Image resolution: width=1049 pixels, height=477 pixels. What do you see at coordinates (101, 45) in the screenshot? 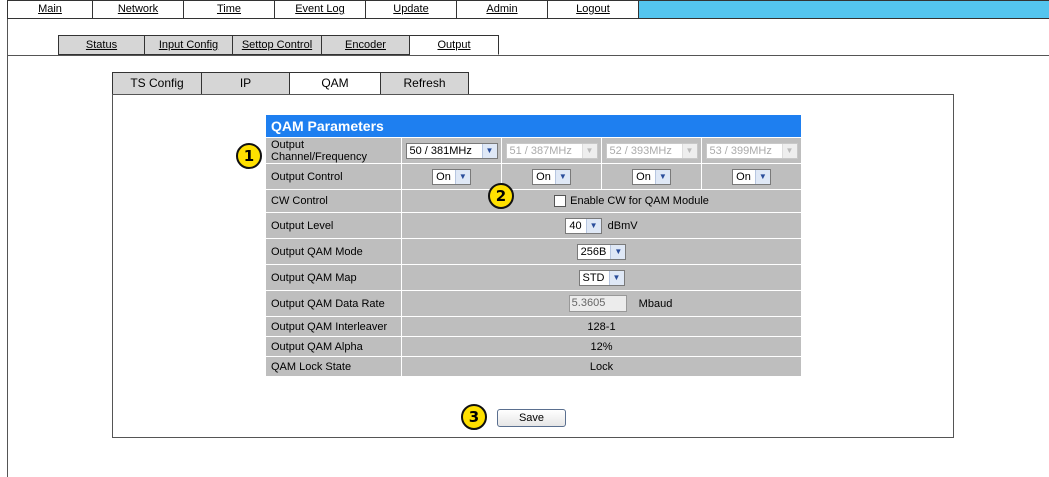
I see `subnav-status: Status` at bounding box center [101, 45].